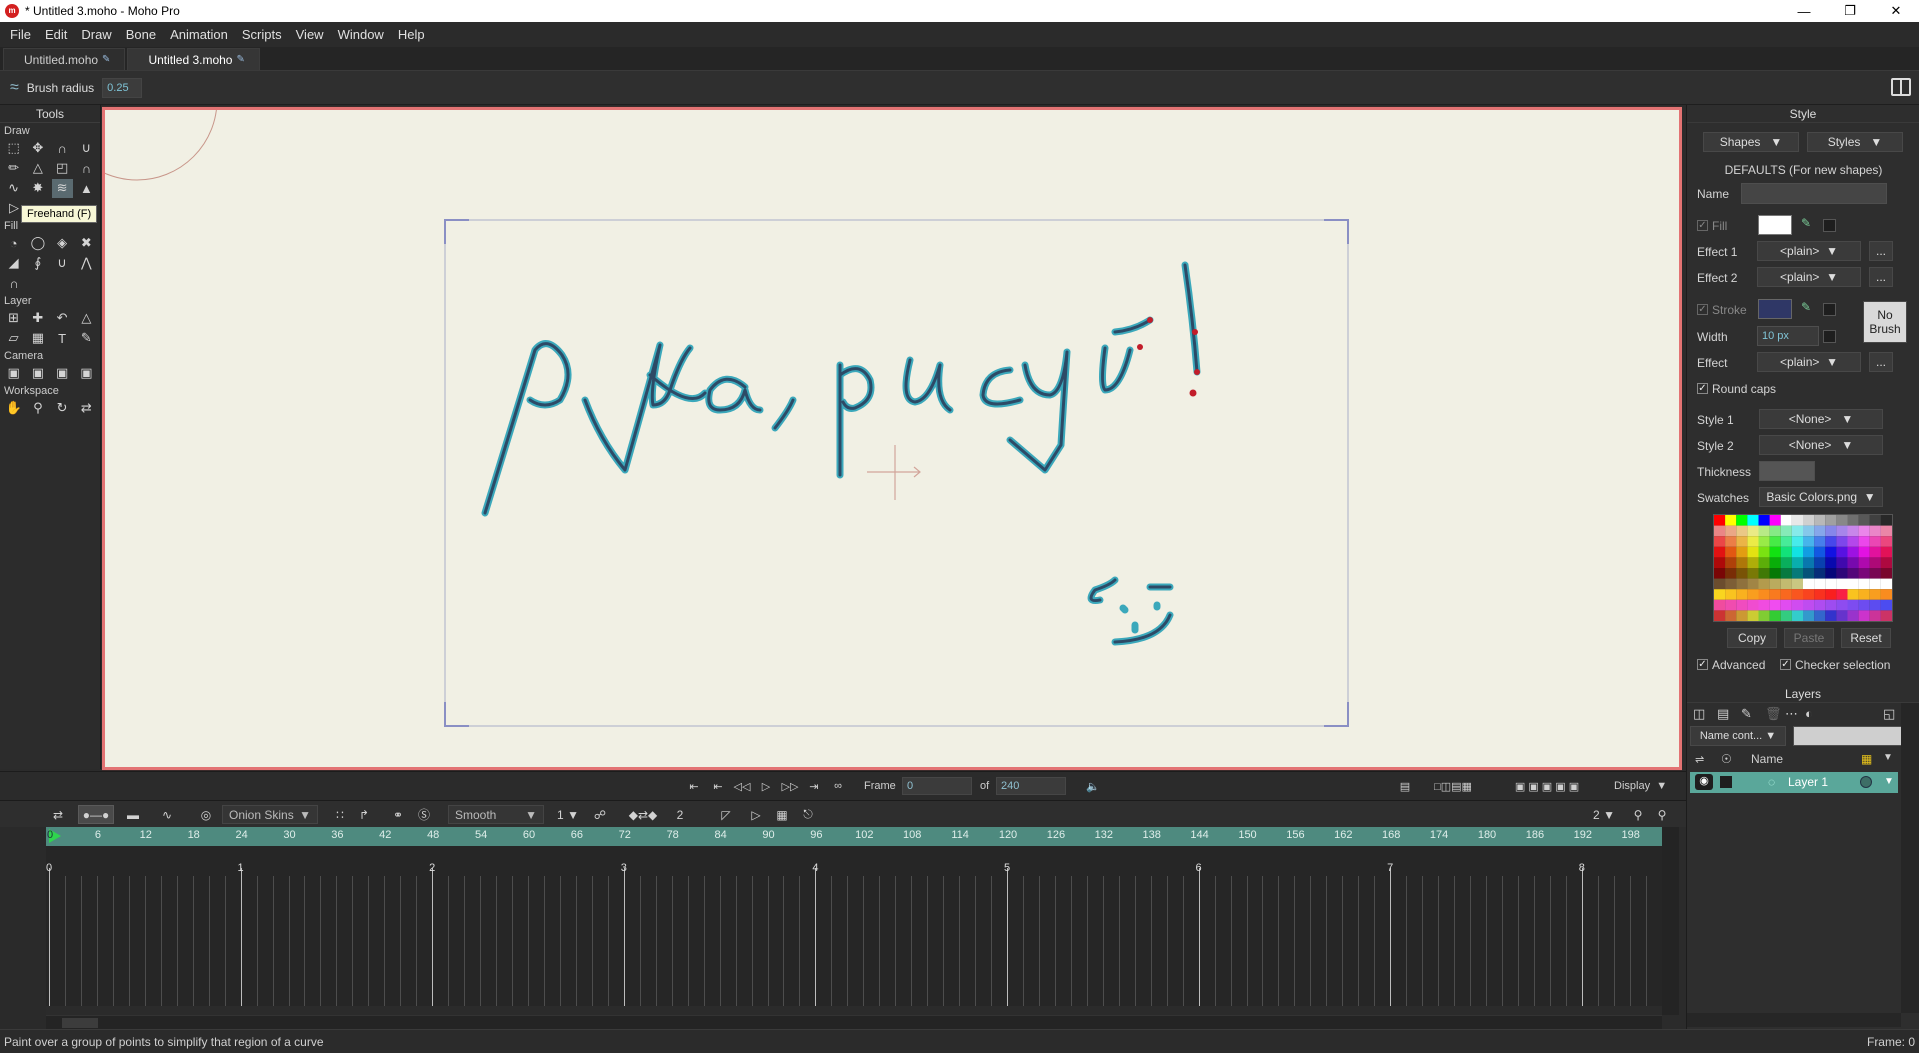 This screenshot has width=1919, height=1053. I want to click on shapes-dropdown: Shapes ▼, so click(1751, 142).